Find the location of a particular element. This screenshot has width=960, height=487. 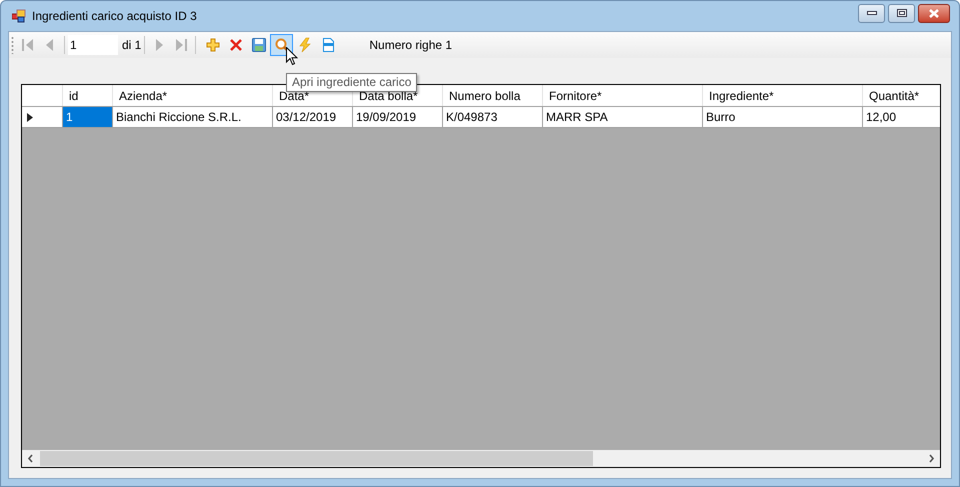

column-header: Azienda* is located at coordinates (193, 95).